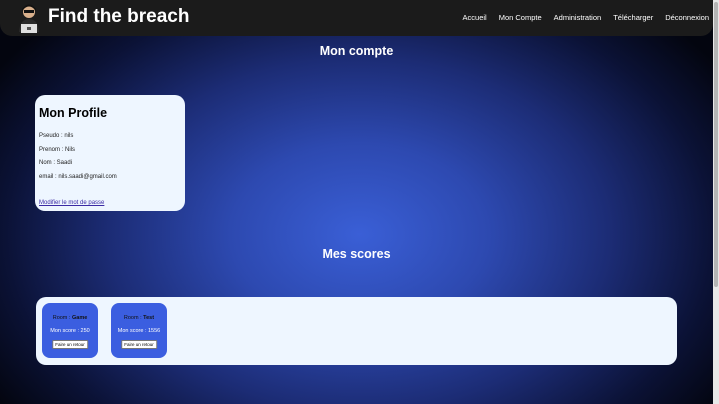  Describe the element at coordinates (716, 144) in the screenshot. I see `scrollbar-thumb` at that location.